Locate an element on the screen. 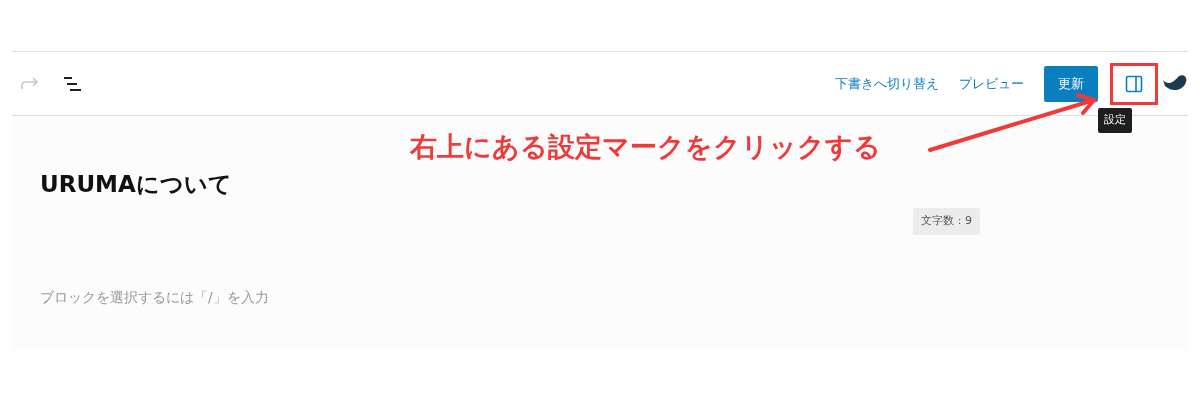 Image resolution: width=1200 pixels, height=400 pixels. toolbar-link: プレビュー is located at coordinates (991, 83).